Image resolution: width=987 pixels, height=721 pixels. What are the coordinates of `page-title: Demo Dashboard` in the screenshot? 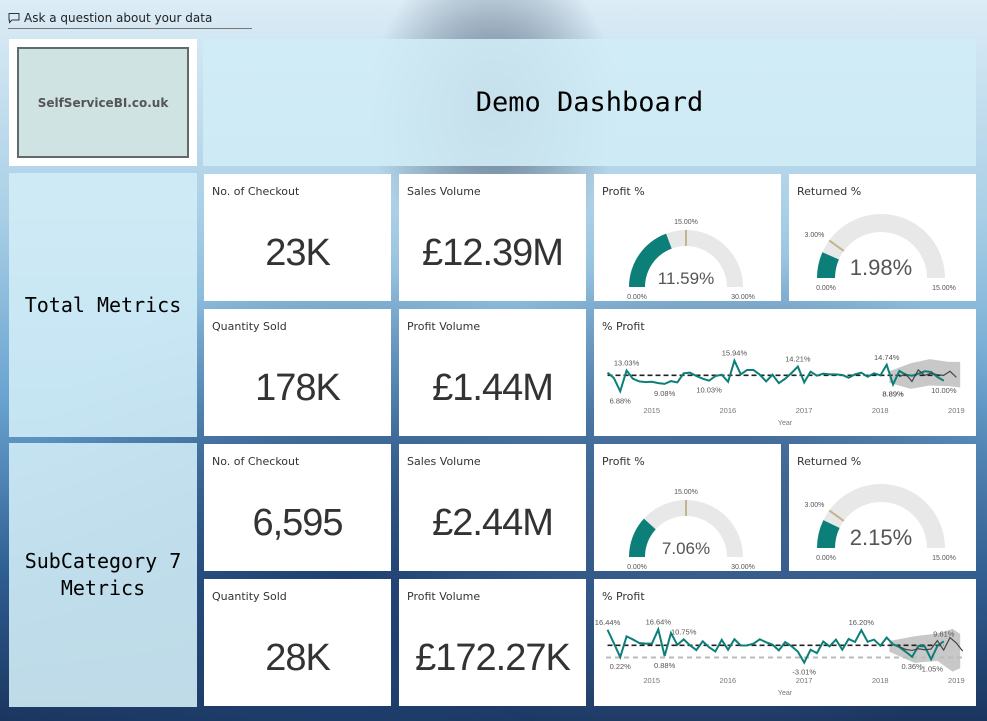 It's located at (589, 102).